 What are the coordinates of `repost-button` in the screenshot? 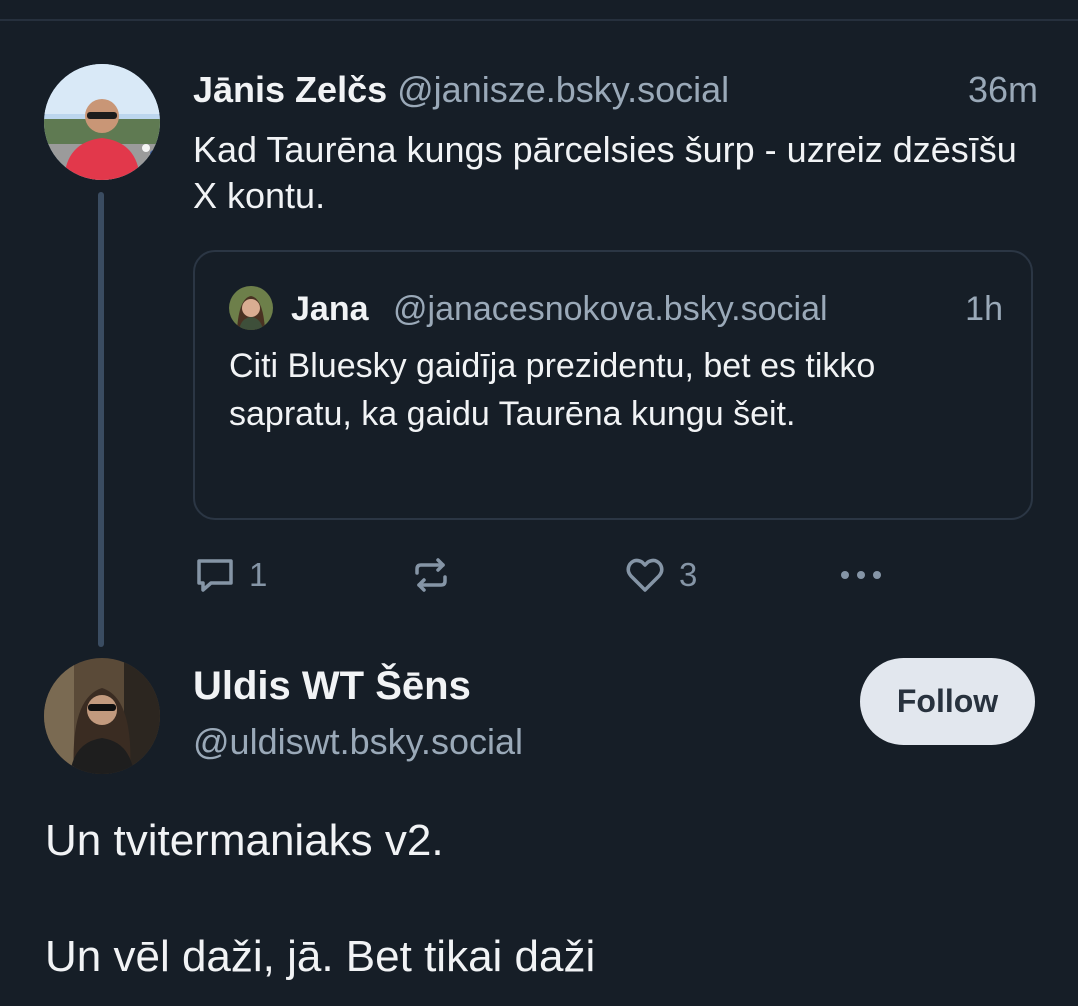 It's located at (431, 575).